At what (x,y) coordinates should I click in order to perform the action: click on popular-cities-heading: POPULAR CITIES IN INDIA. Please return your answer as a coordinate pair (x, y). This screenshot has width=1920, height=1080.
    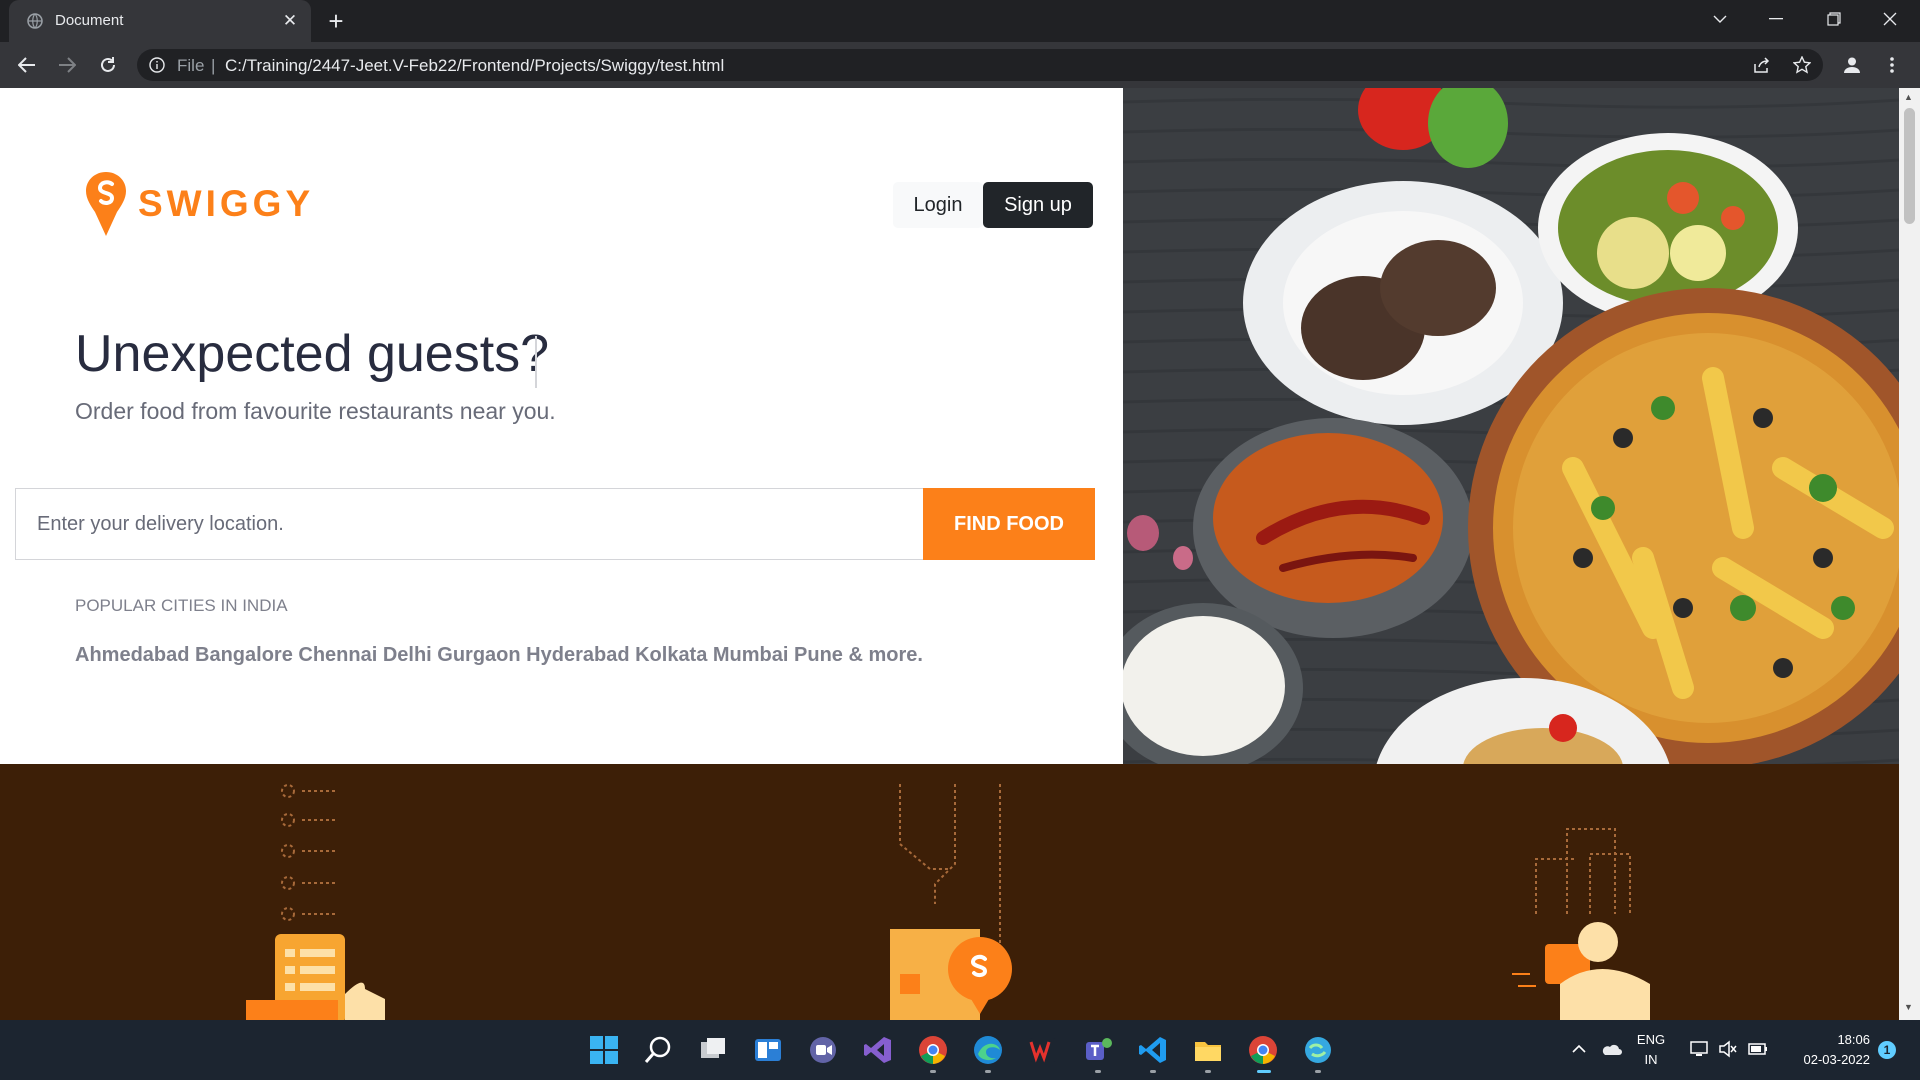
    Looking at the image, I should click on (181, 605).